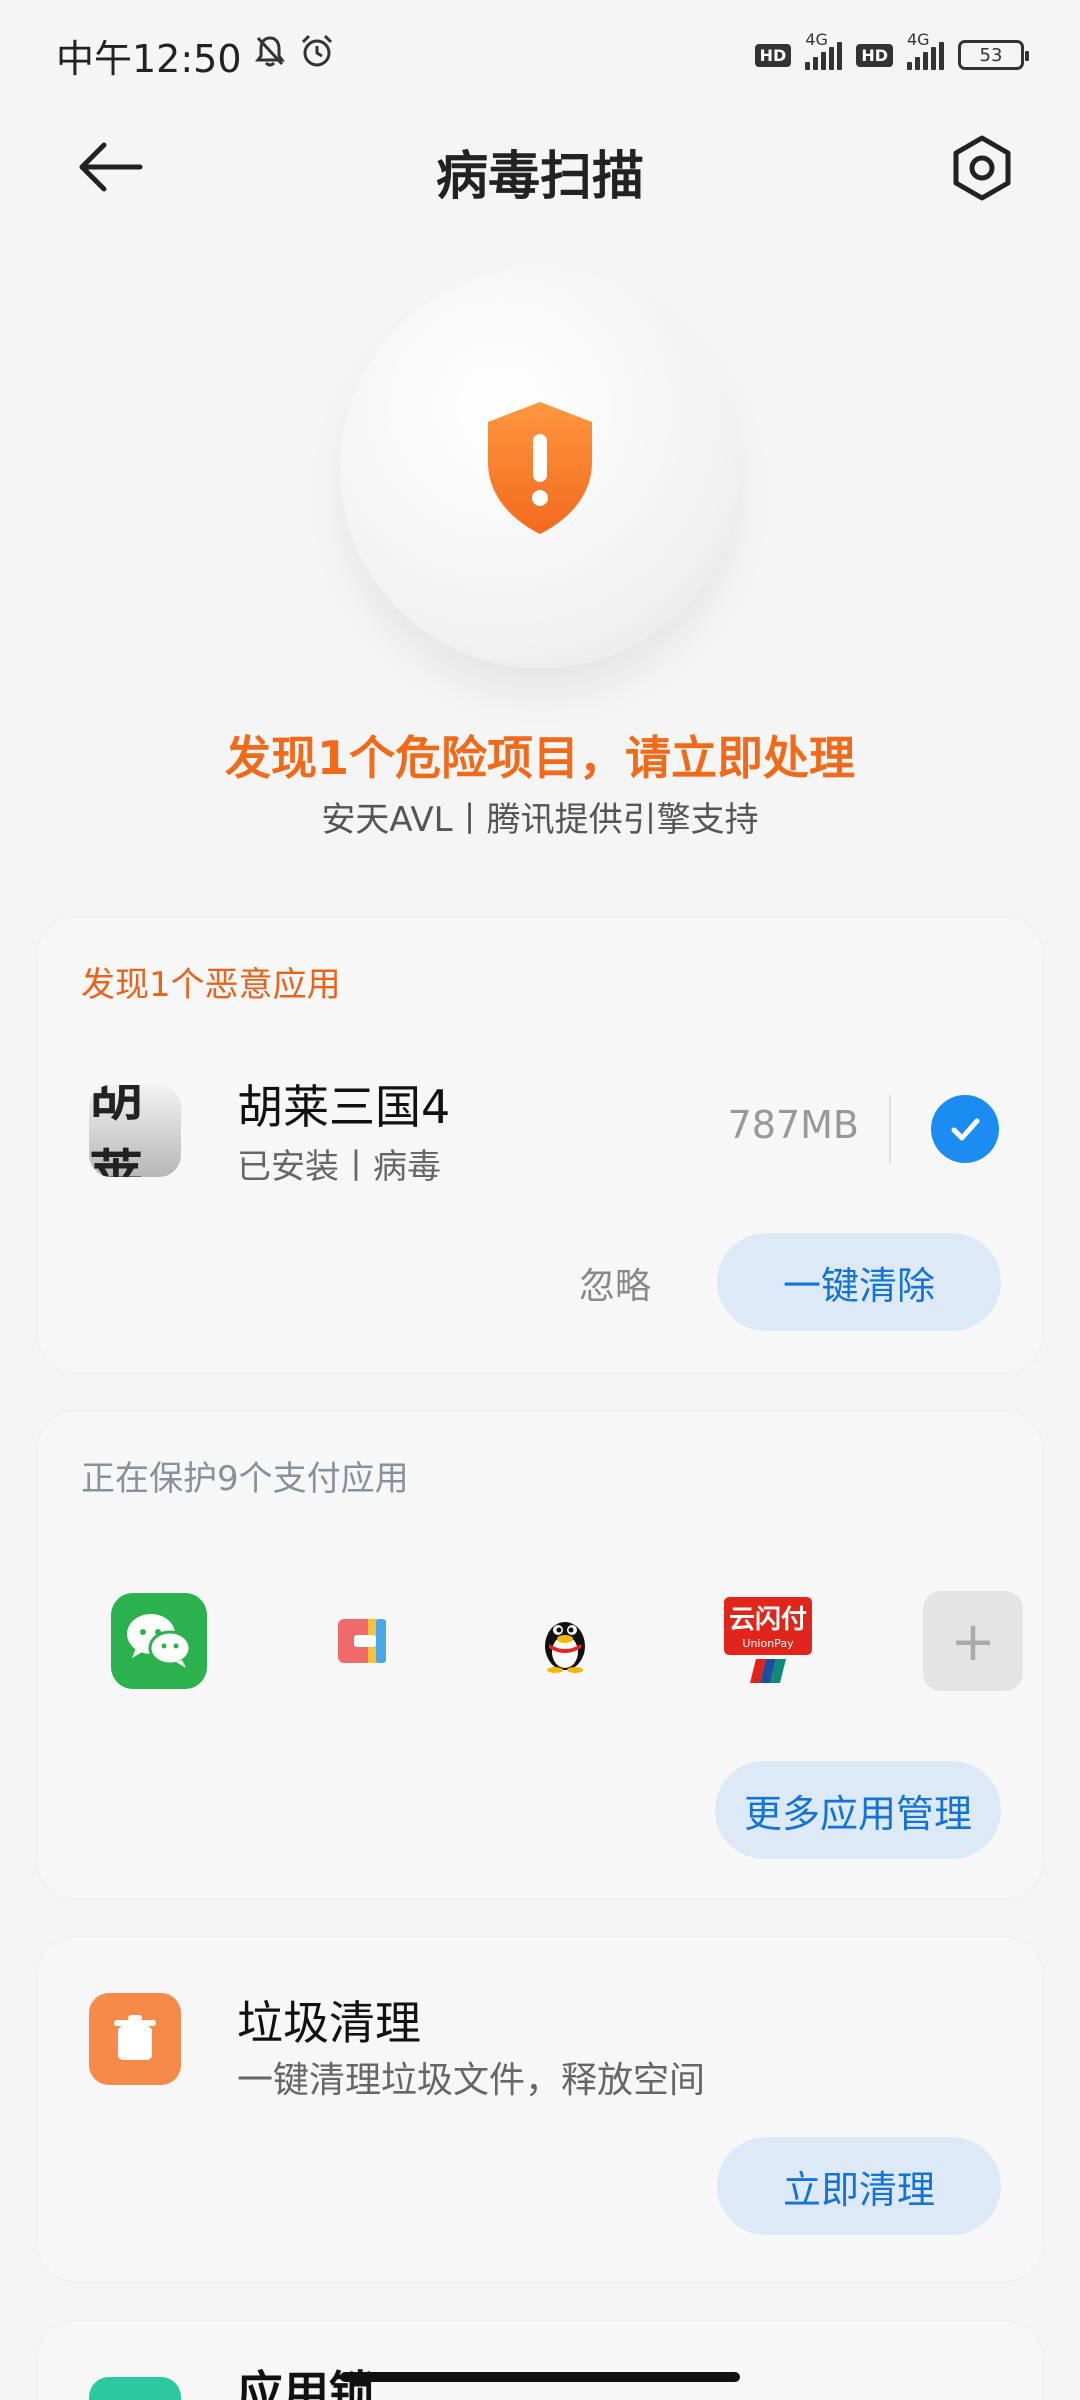 The height and width of the screenshot is (2400, 1080). Describe the element at coordinates (135, 2388) in the screenshot. I see `lock-icon` at that location.